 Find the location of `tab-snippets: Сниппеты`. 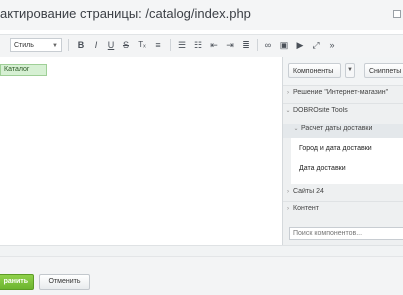

tab-snippets: Сниппеты is located at coordinates (383, 70).